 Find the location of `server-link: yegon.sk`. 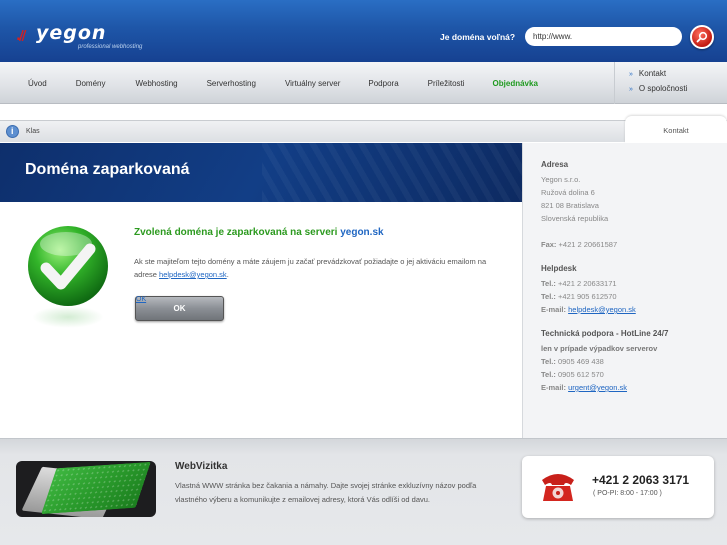

server-link: yegon.sk is located at coordinates (361, 232).